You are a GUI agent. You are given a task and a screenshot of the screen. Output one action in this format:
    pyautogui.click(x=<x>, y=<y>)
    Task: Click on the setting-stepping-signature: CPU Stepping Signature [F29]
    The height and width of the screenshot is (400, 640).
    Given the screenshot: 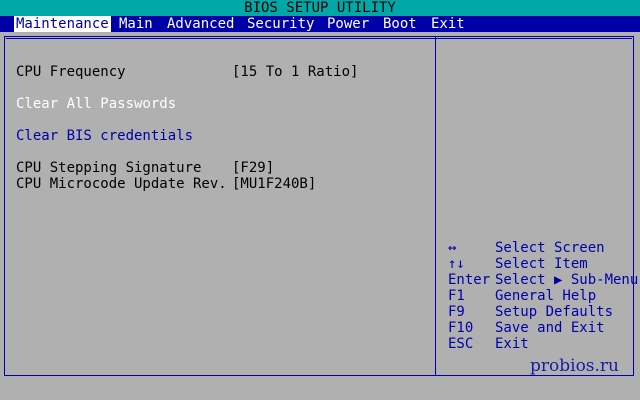 What is the action you would take?
    pyautogui.click(x=216, y=168)
    